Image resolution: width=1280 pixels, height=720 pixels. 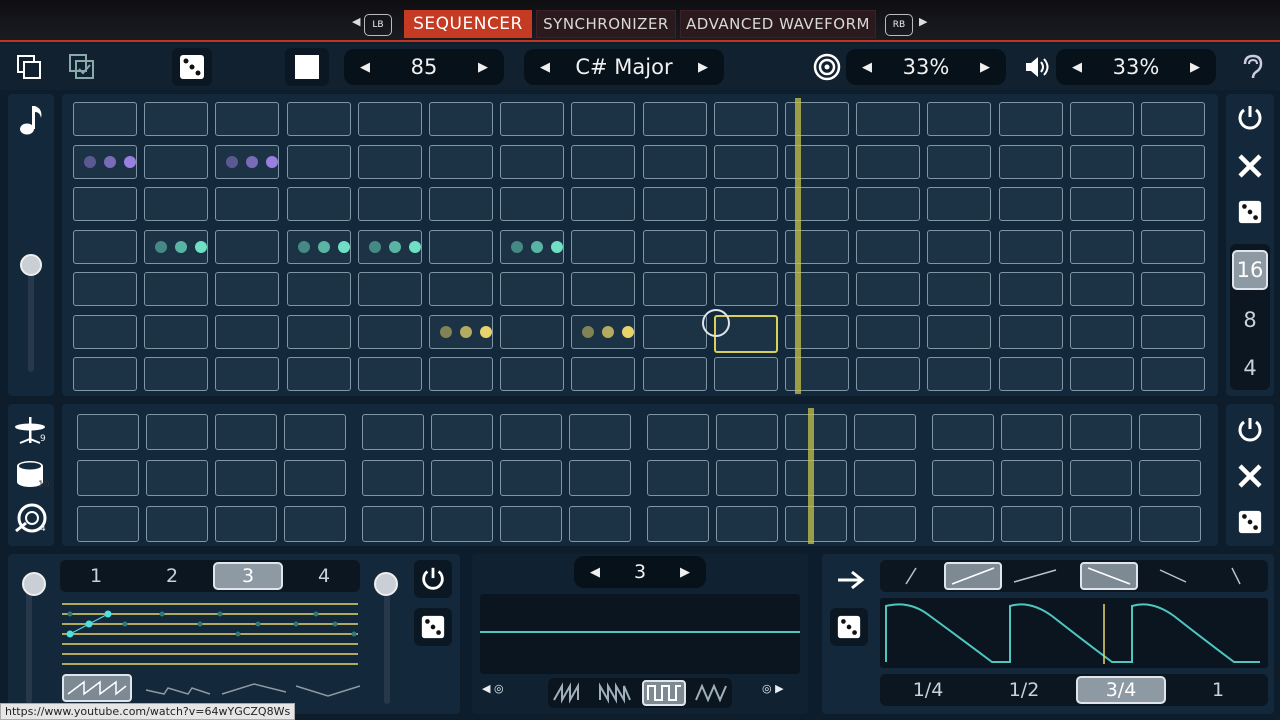 I want to click on volume-percent-selector: ◀ 33% ▶, so click(x=1136, y=67).